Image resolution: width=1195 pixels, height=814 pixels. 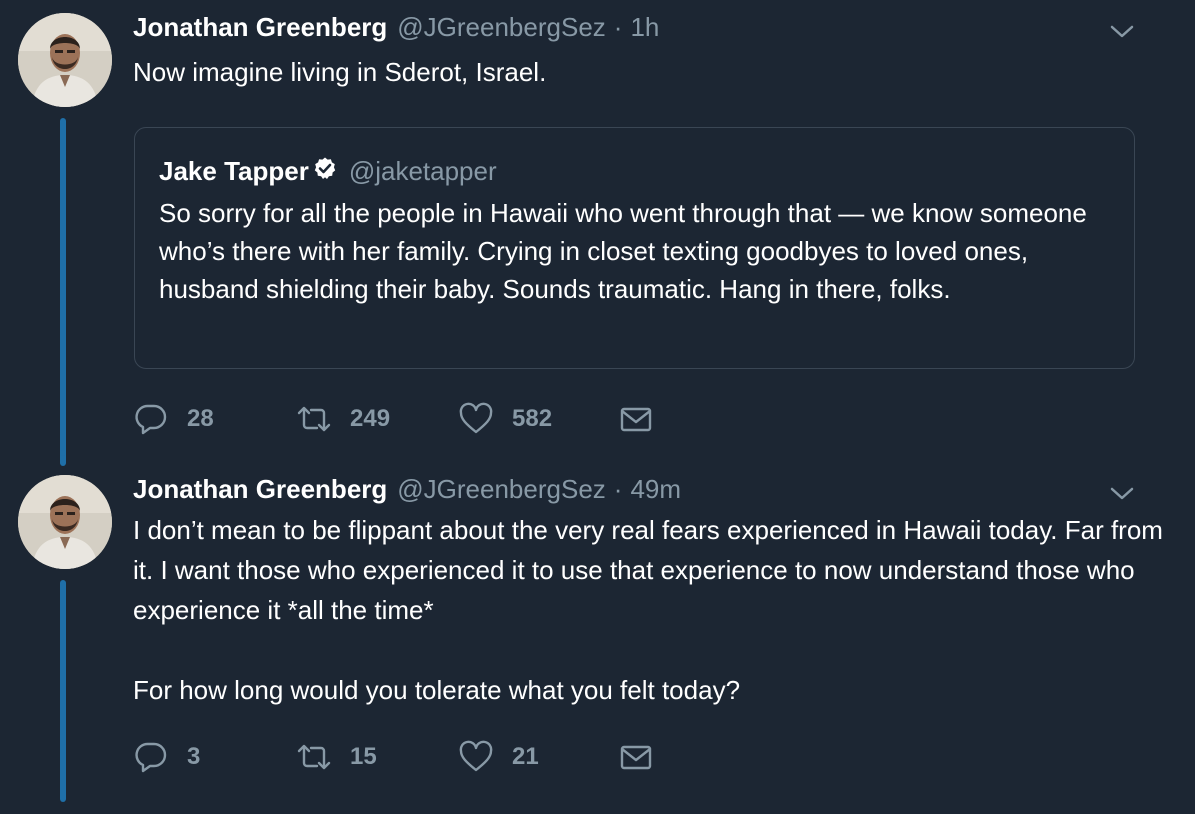 What do you see at coordinates (422, 171) in the screenshot?
I see `quoted-author-handle: @jaketapper` at bounding box center [422, 171].